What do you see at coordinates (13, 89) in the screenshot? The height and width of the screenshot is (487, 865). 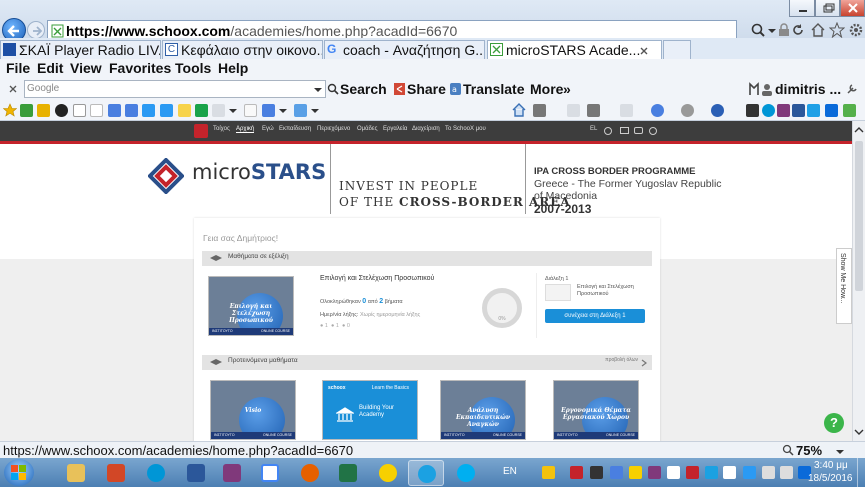 I see `close-toolbar-icon` at bounding box center [13, 89].